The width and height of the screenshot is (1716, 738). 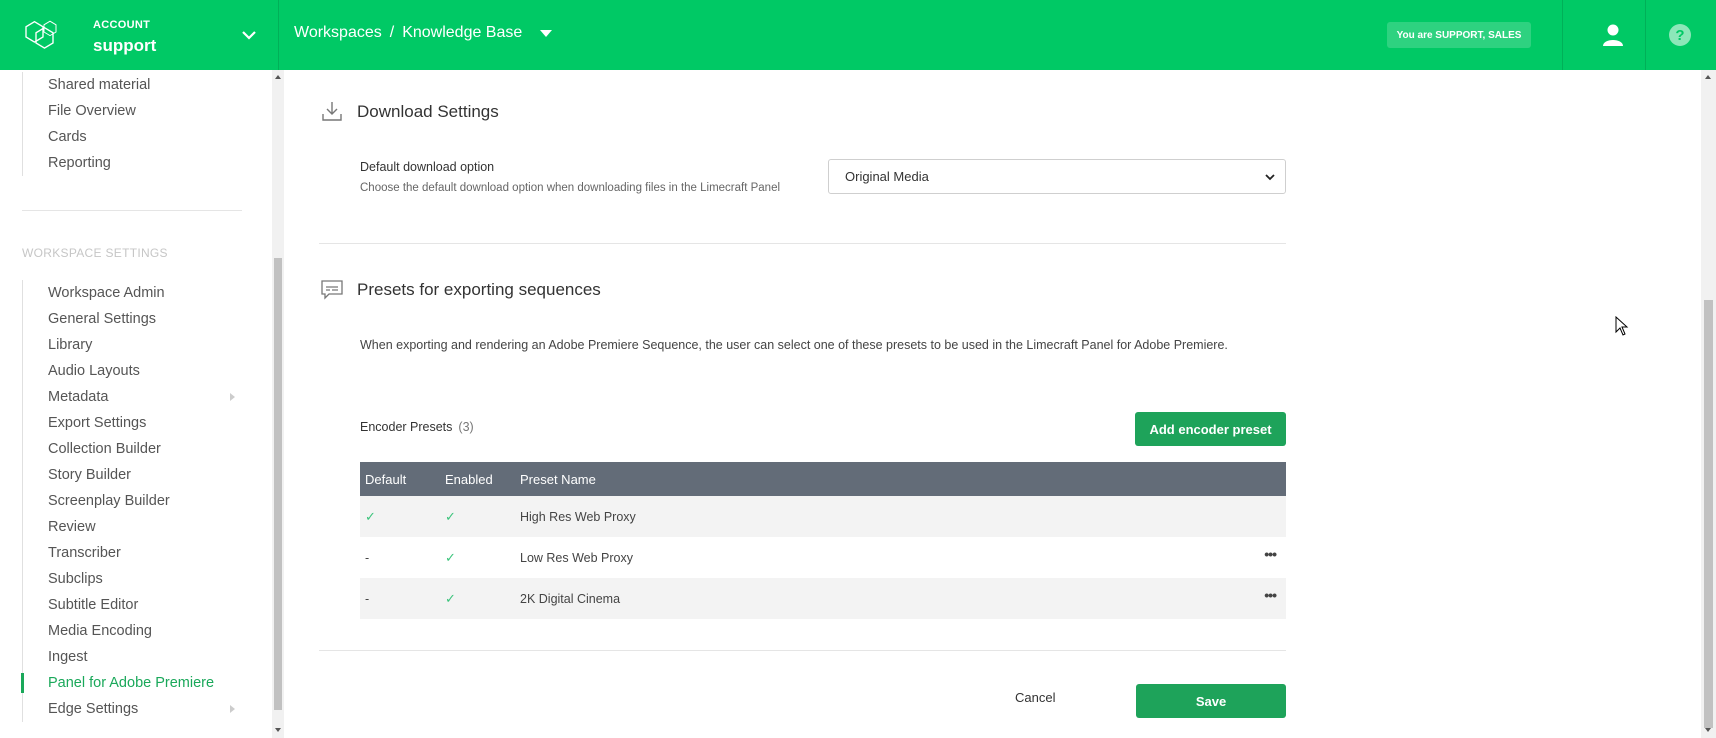 What do you see at coordinates (72, 527) in the screenshot?
I see `sidebar-item-label: Review` at bounding box center [72, 527].